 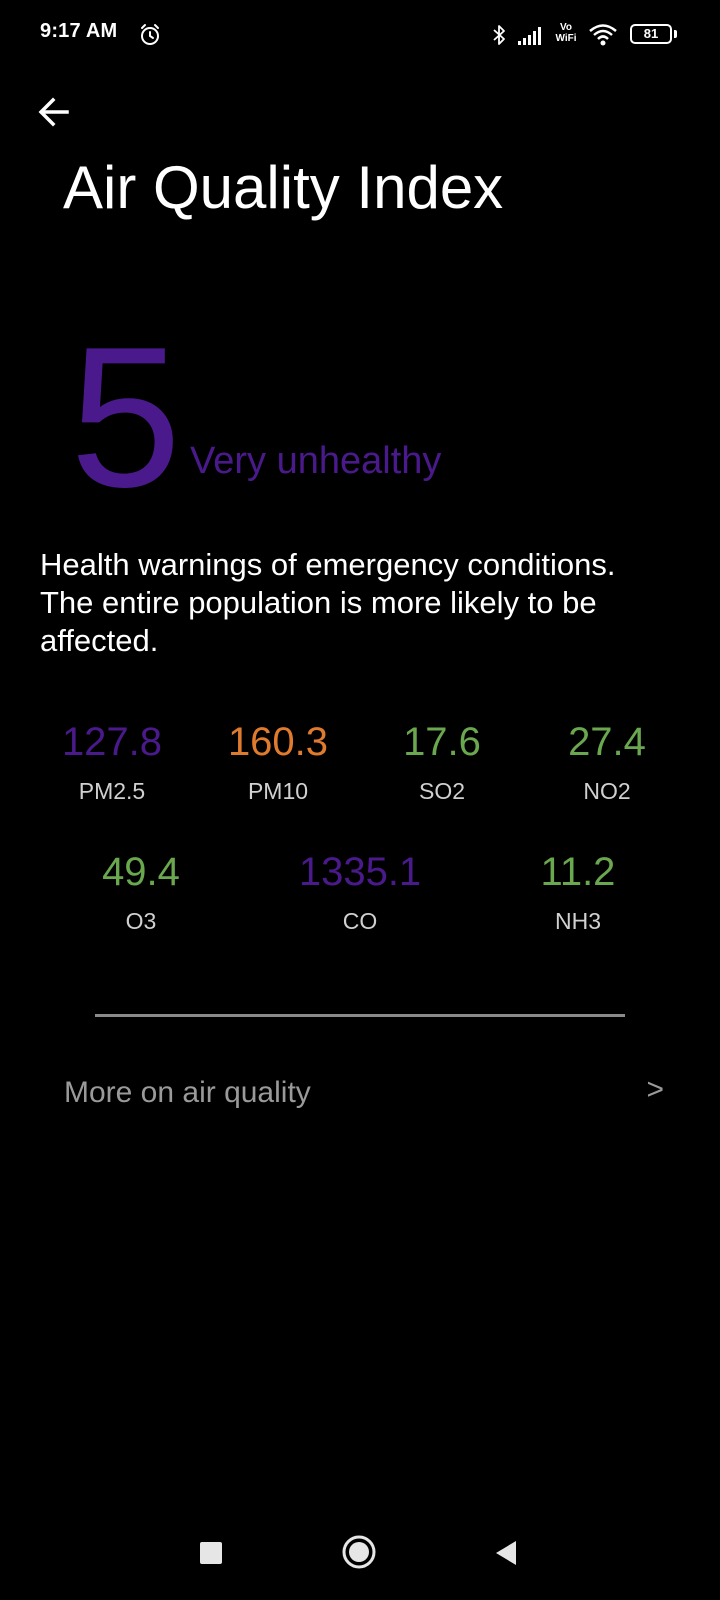 I want to click on back-triangle-icon, so click(x=506, y=1553).